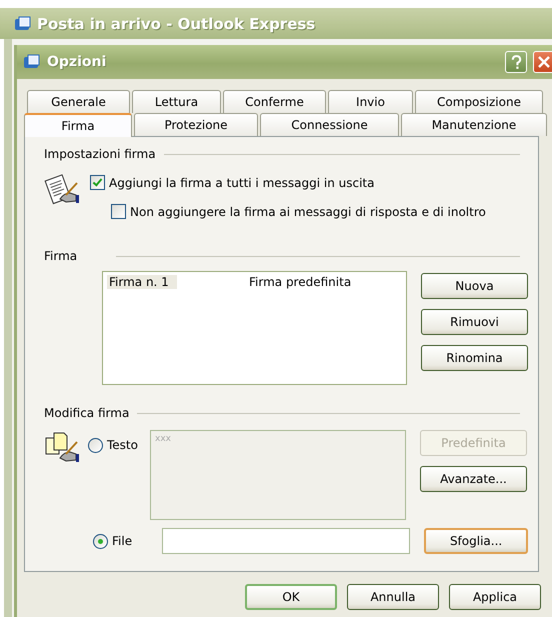 The image size is (552, 617). What do you see at coordinates (495, 597) in the screenshot?
I see `dialog-button: Applica` at bounding box center [495, 597].